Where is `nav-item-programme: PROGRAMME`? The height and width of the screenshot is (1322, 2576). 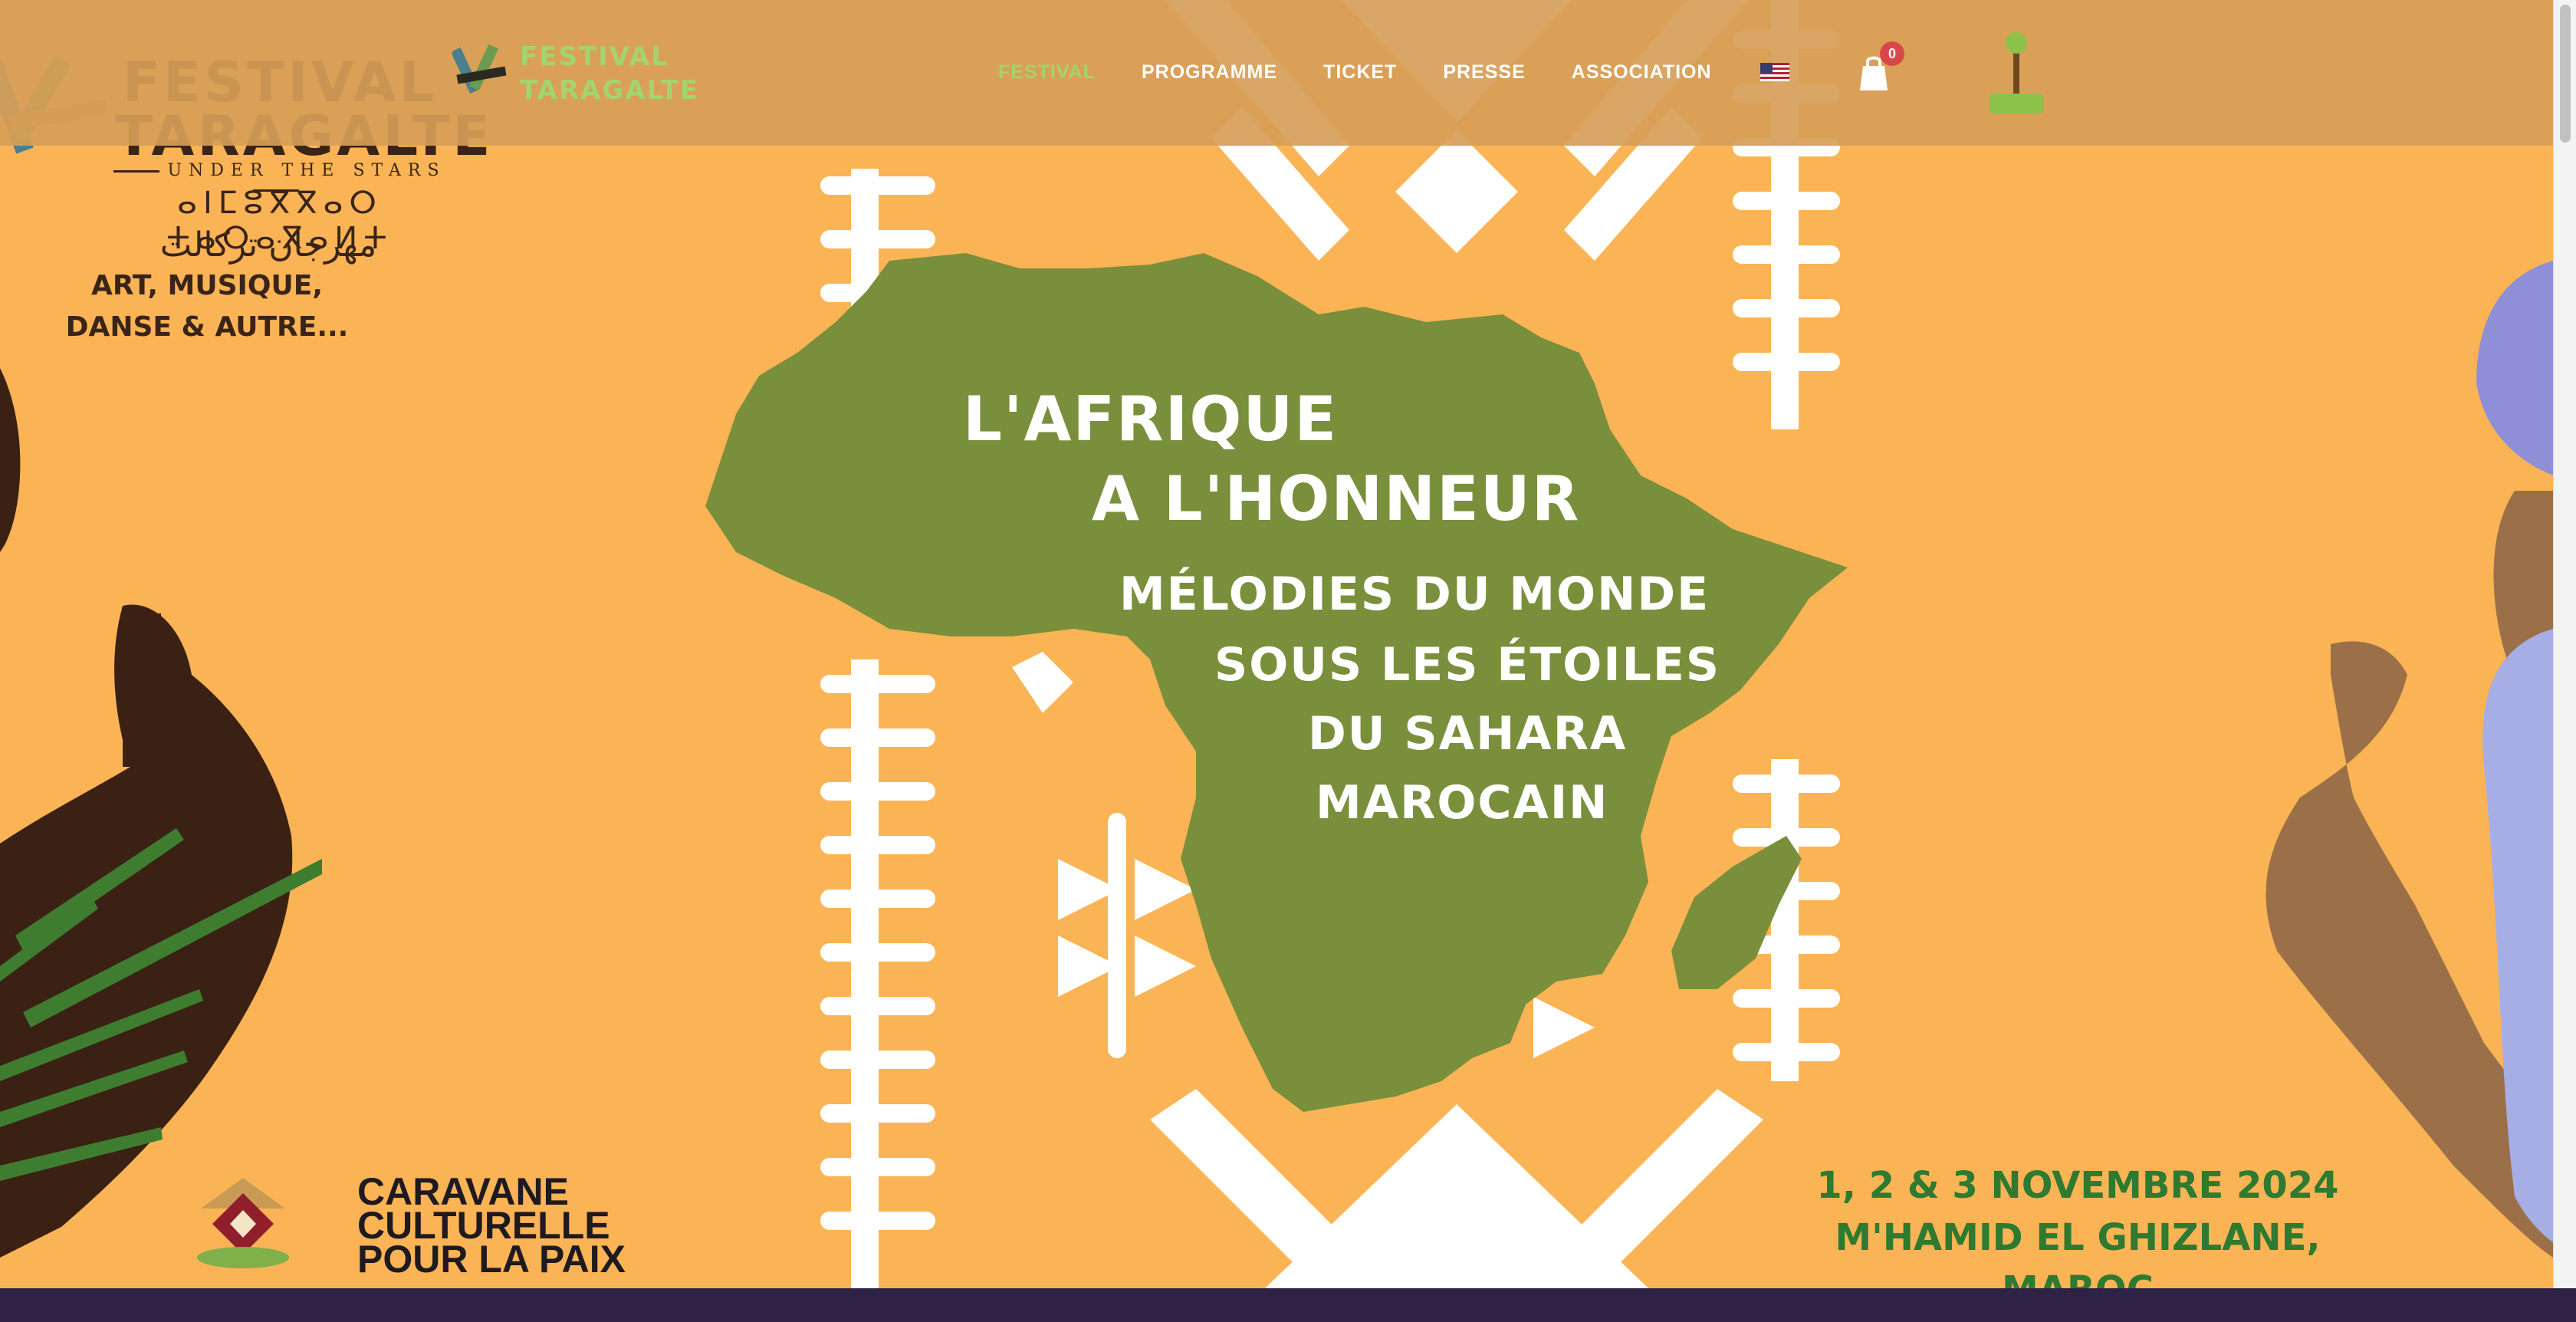 nav-item-programme: PROGRAMME is located at coordinates (1210, 72).